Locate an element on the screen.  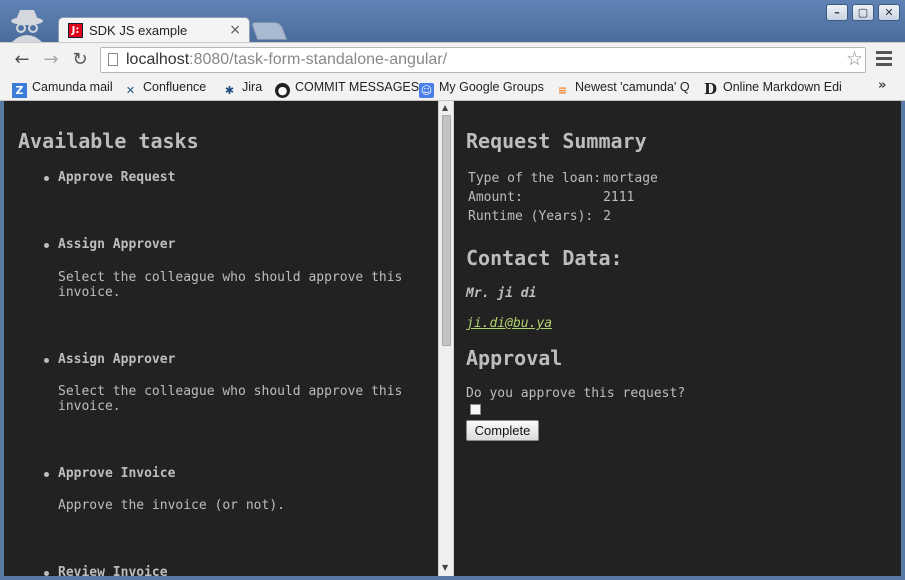
camunda-favicon-icon: J: is located at coordinates (75, 30).